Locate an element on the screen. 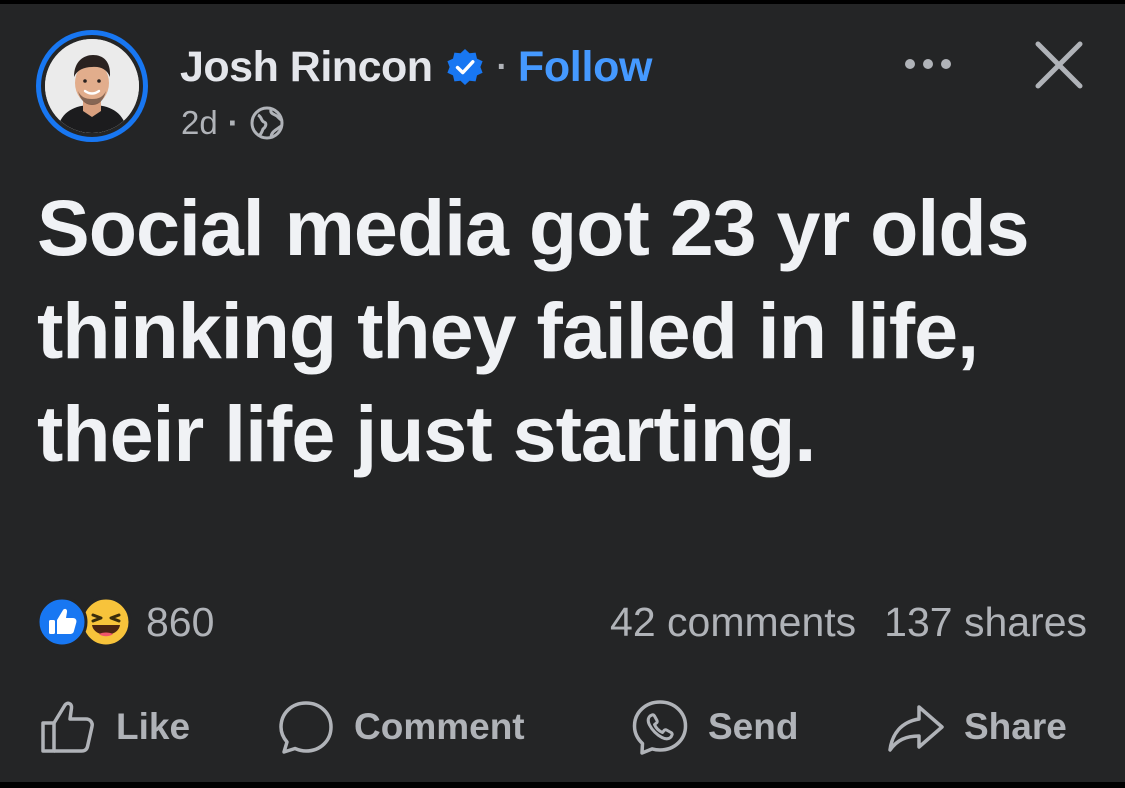 The image size is (1125, 788). close-icon is located at coordinates (1059, 65).